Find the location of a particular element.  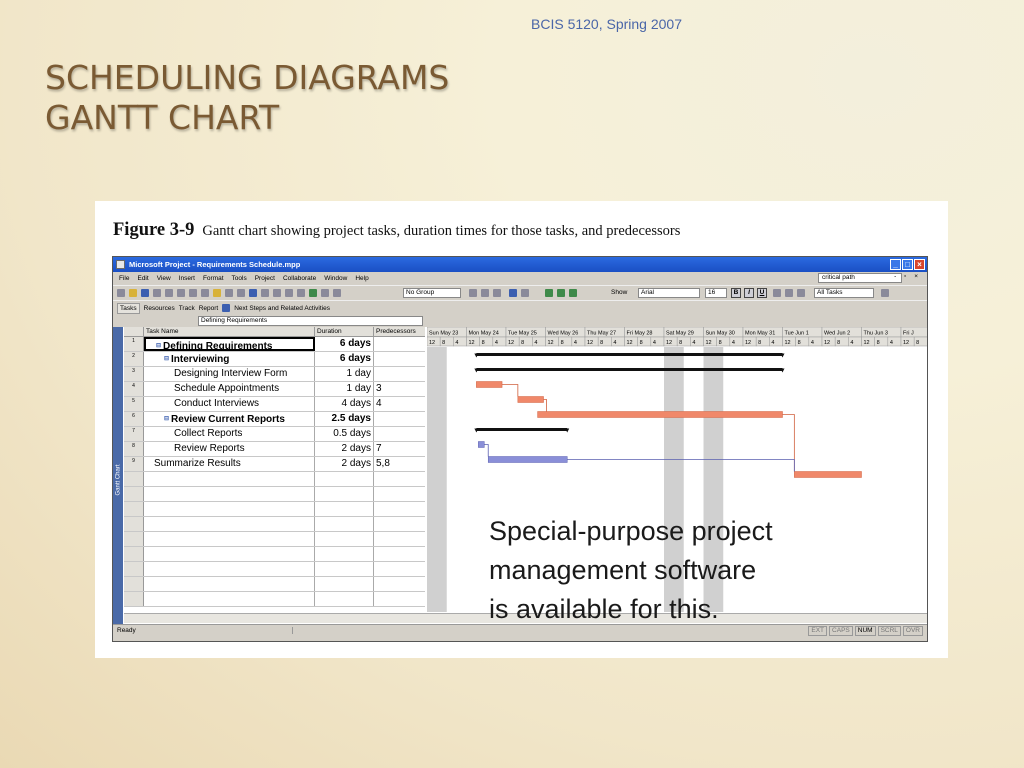

assign-resources-icon is located at coordinates (325, 293).